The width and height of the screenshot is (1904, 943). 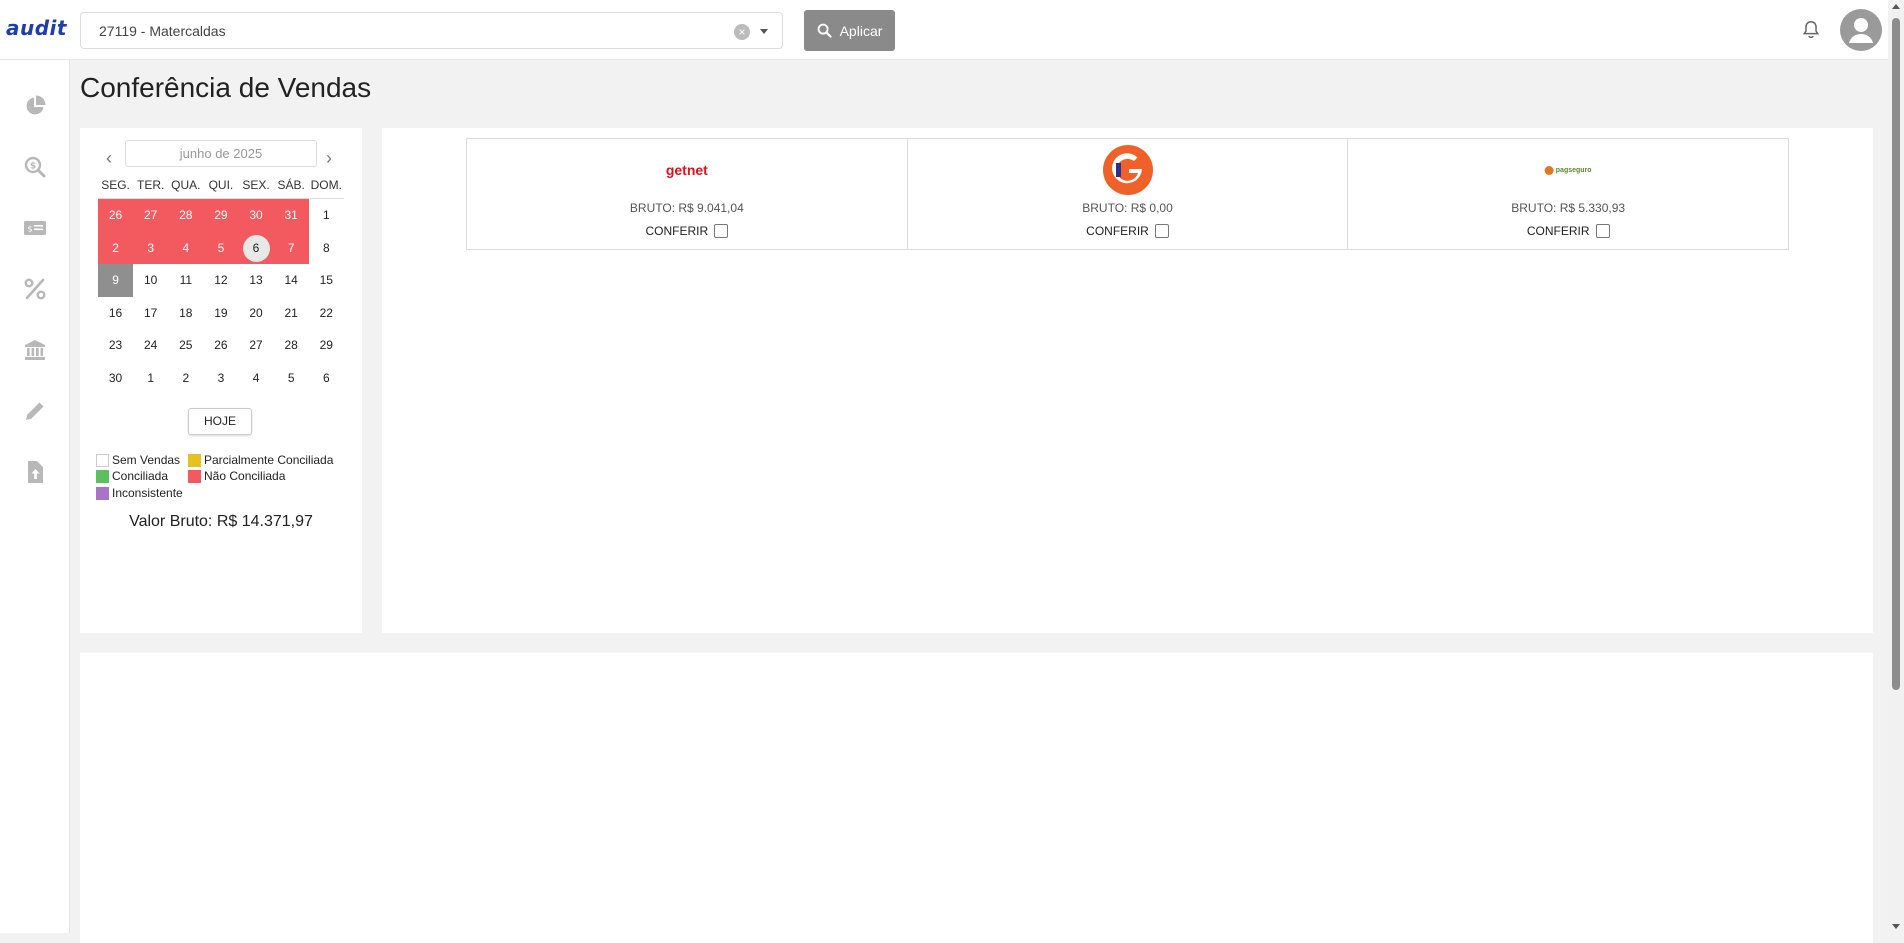 I want to click on apply-button: Aplicar, so click(x=849, y=30).